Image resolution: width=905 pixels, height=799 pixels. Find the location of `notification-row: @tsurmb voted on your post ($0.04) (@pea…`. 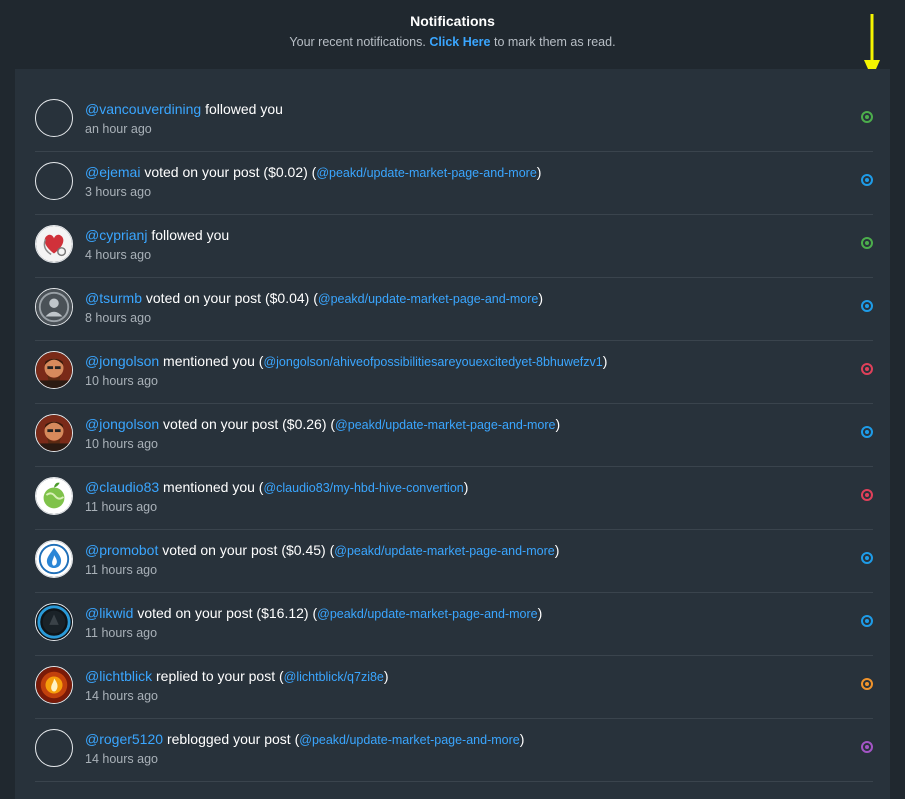

notification-row: @tsurmb voted on your post ($0.04) (@pea… is located at coordinates (454, 309).